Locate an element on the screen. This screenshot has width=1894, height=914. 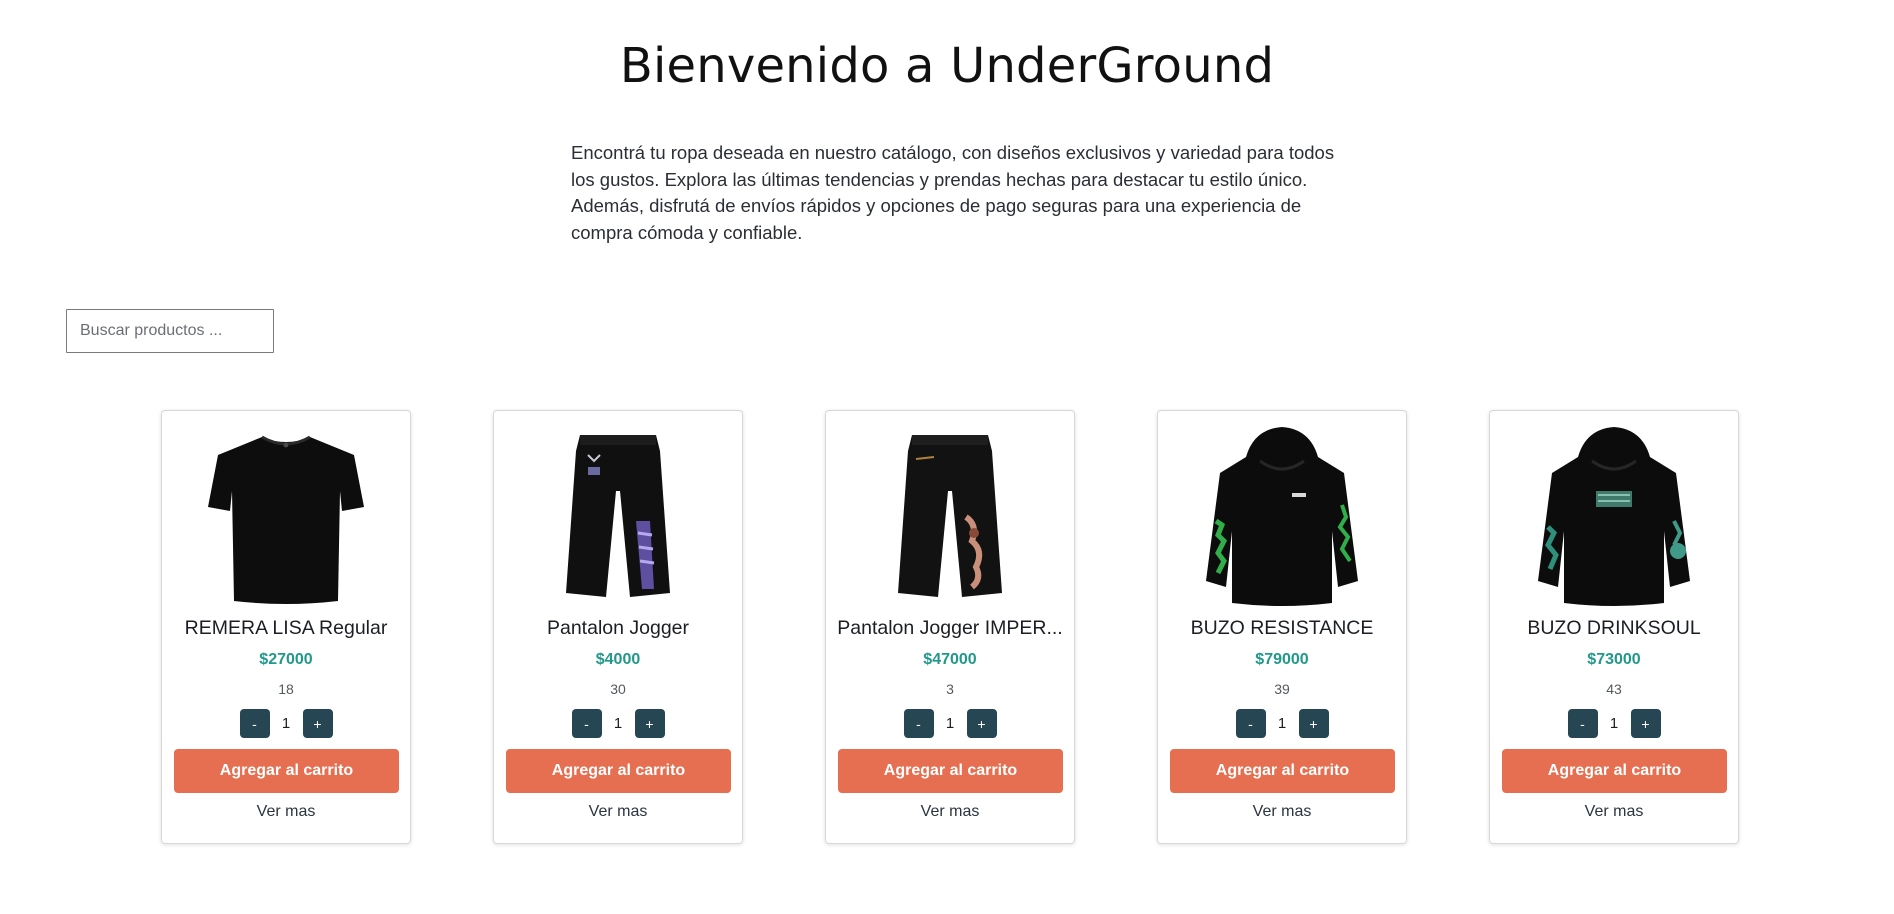
product-name: BUZO DRINKSOUL is located at coordinates (1614, 628).